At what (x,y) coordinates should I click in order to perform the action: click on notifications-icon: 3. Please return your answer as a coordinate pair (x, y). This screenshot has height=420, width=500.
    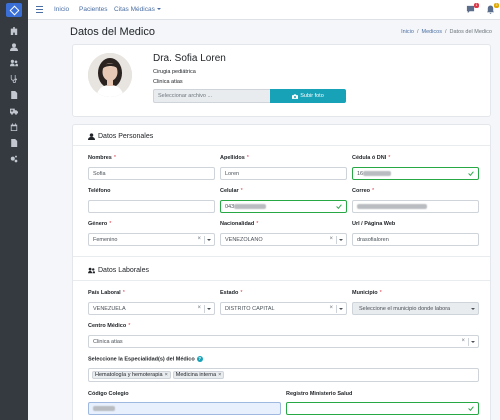
    Looking at the image, I should click on (492, 9).